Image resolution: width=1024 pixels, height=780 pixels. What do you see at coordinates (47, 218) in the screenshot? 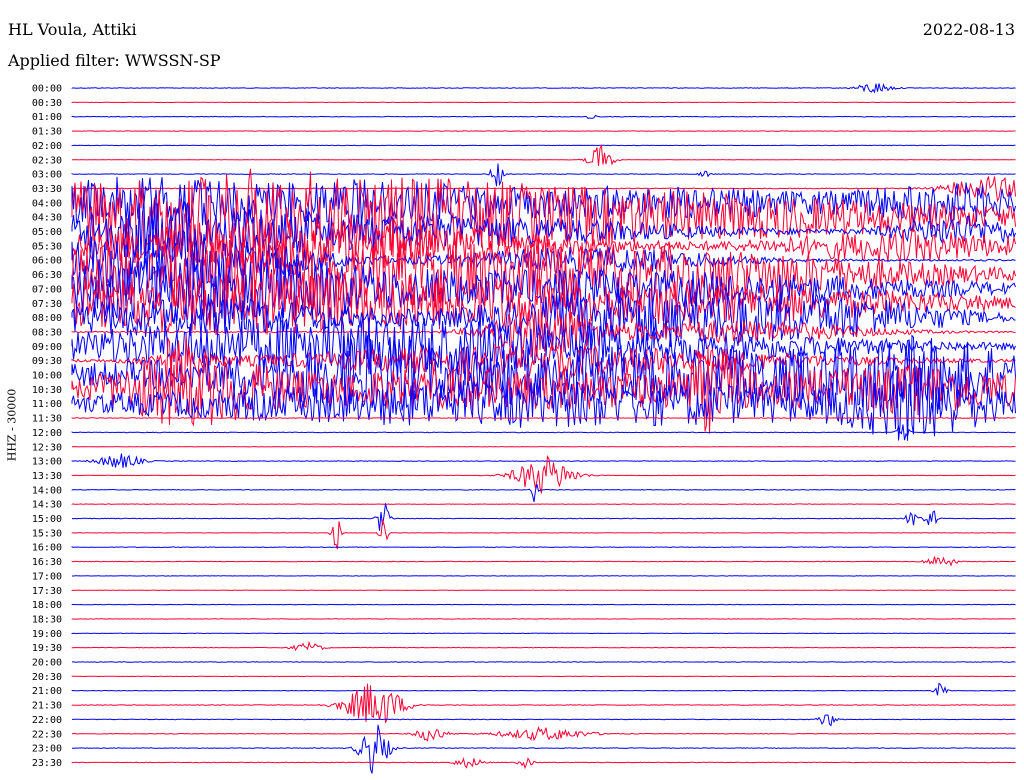
I see `time-tick-label: 04:30` at bounding box center [47, 218].